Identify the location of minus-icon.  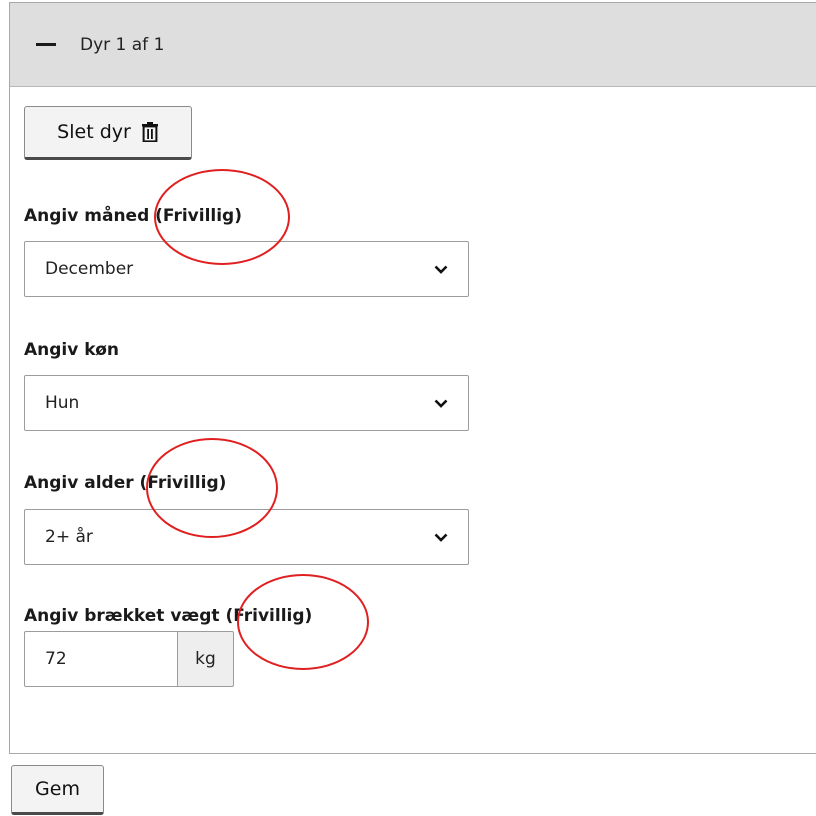
(46, 44).